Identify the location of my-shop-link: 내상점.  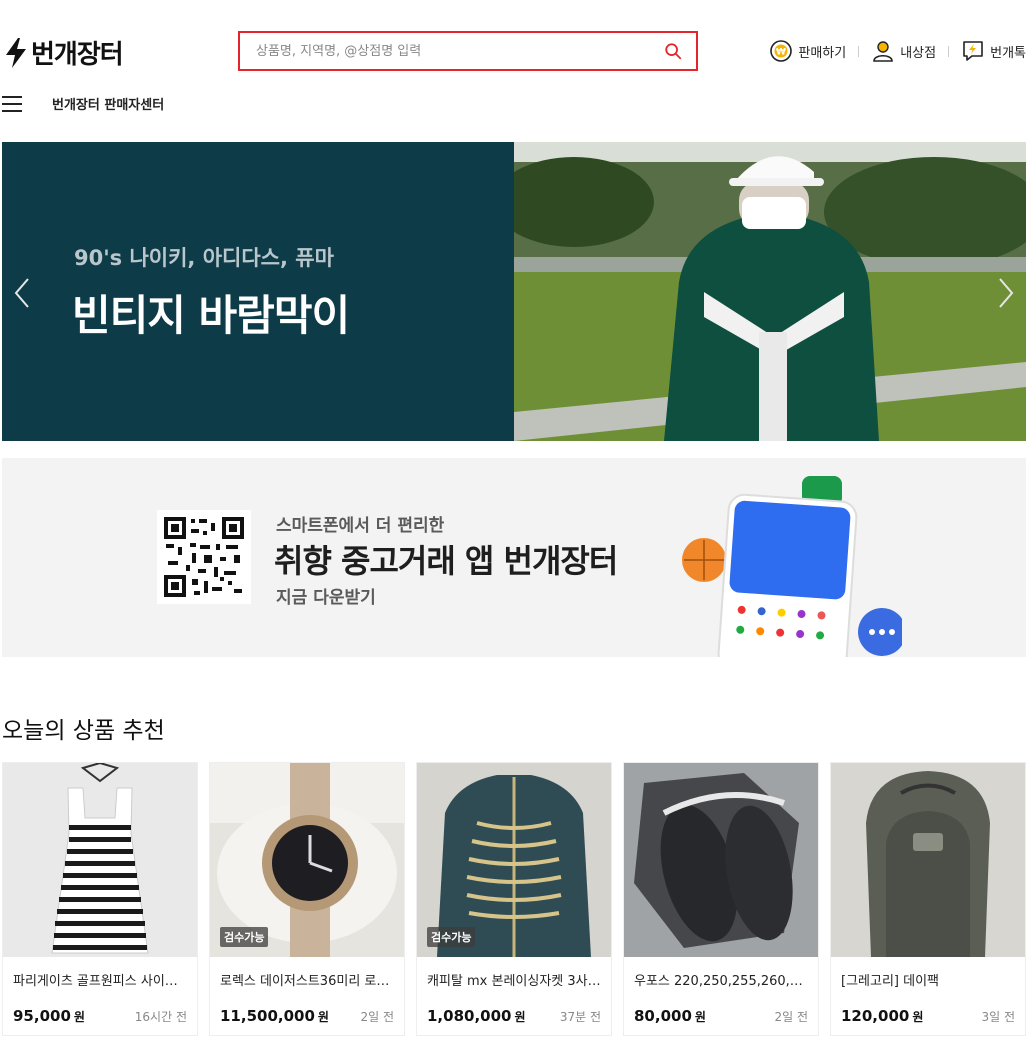
(903, 51).